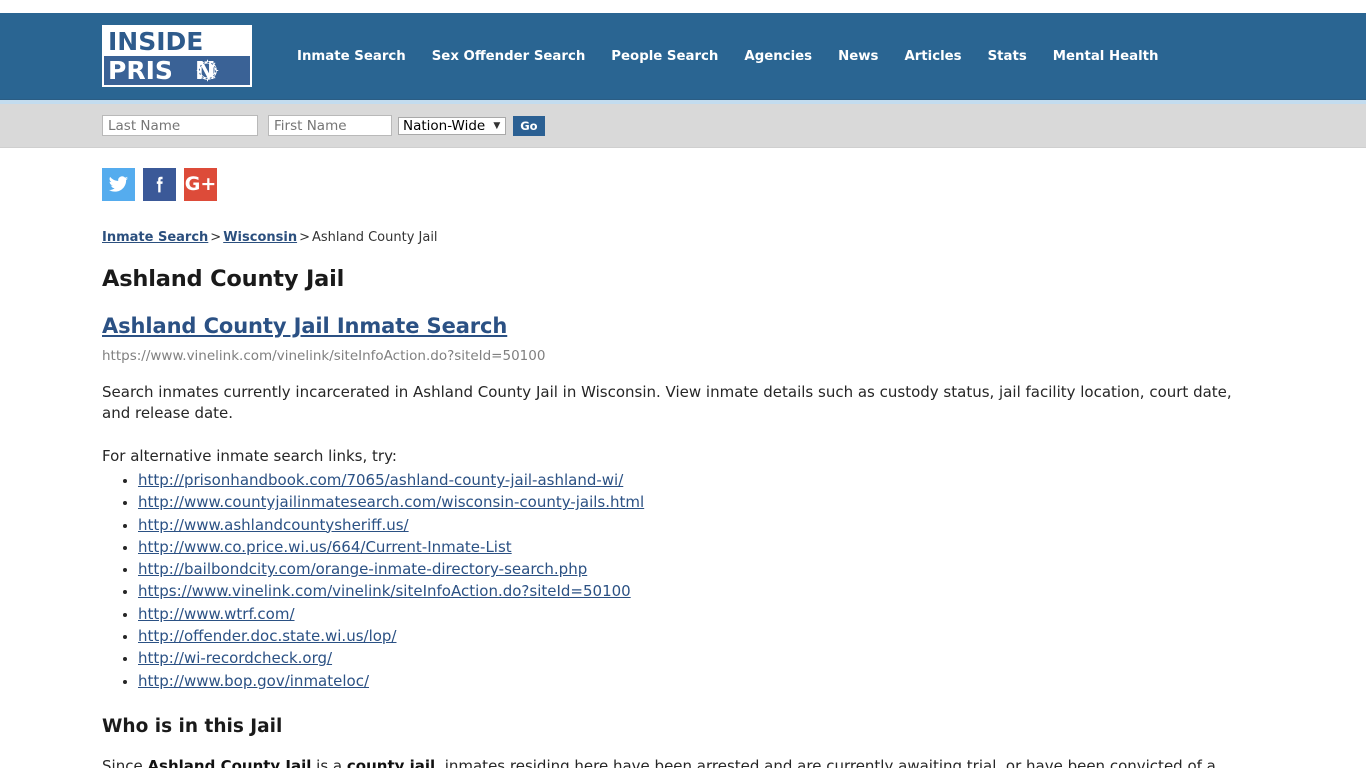 The width and height of the screenshot is (1366, 768). I want to click on list-item: http://wi-recordcheck.org/, so click(701, 658).